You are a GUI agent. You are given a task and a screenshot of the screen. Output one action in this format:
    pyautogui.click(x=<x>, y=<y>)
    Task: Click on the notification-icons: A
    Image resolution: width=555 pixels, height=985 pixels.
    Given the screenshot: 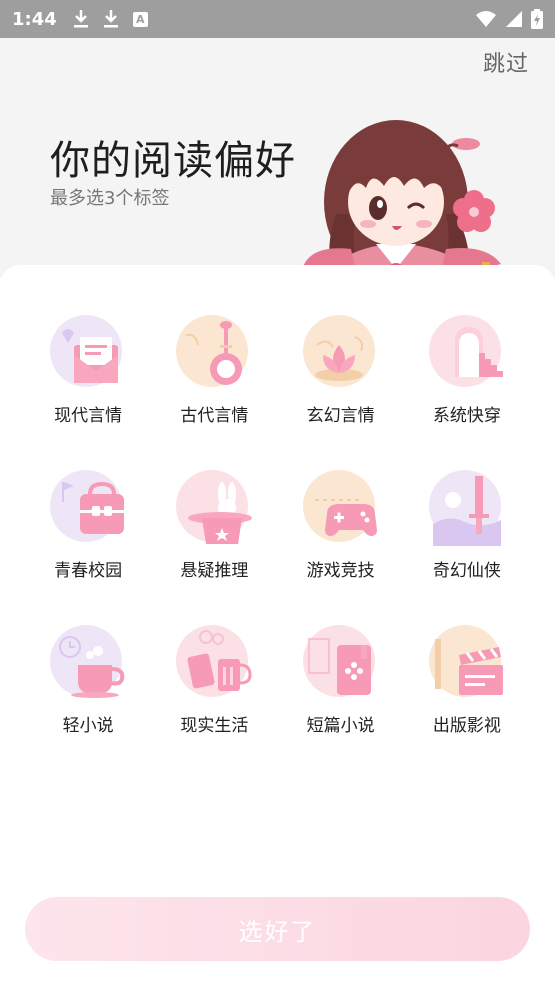 What is the action you would take?
    pyautogui.click(x=110, y=19)
    